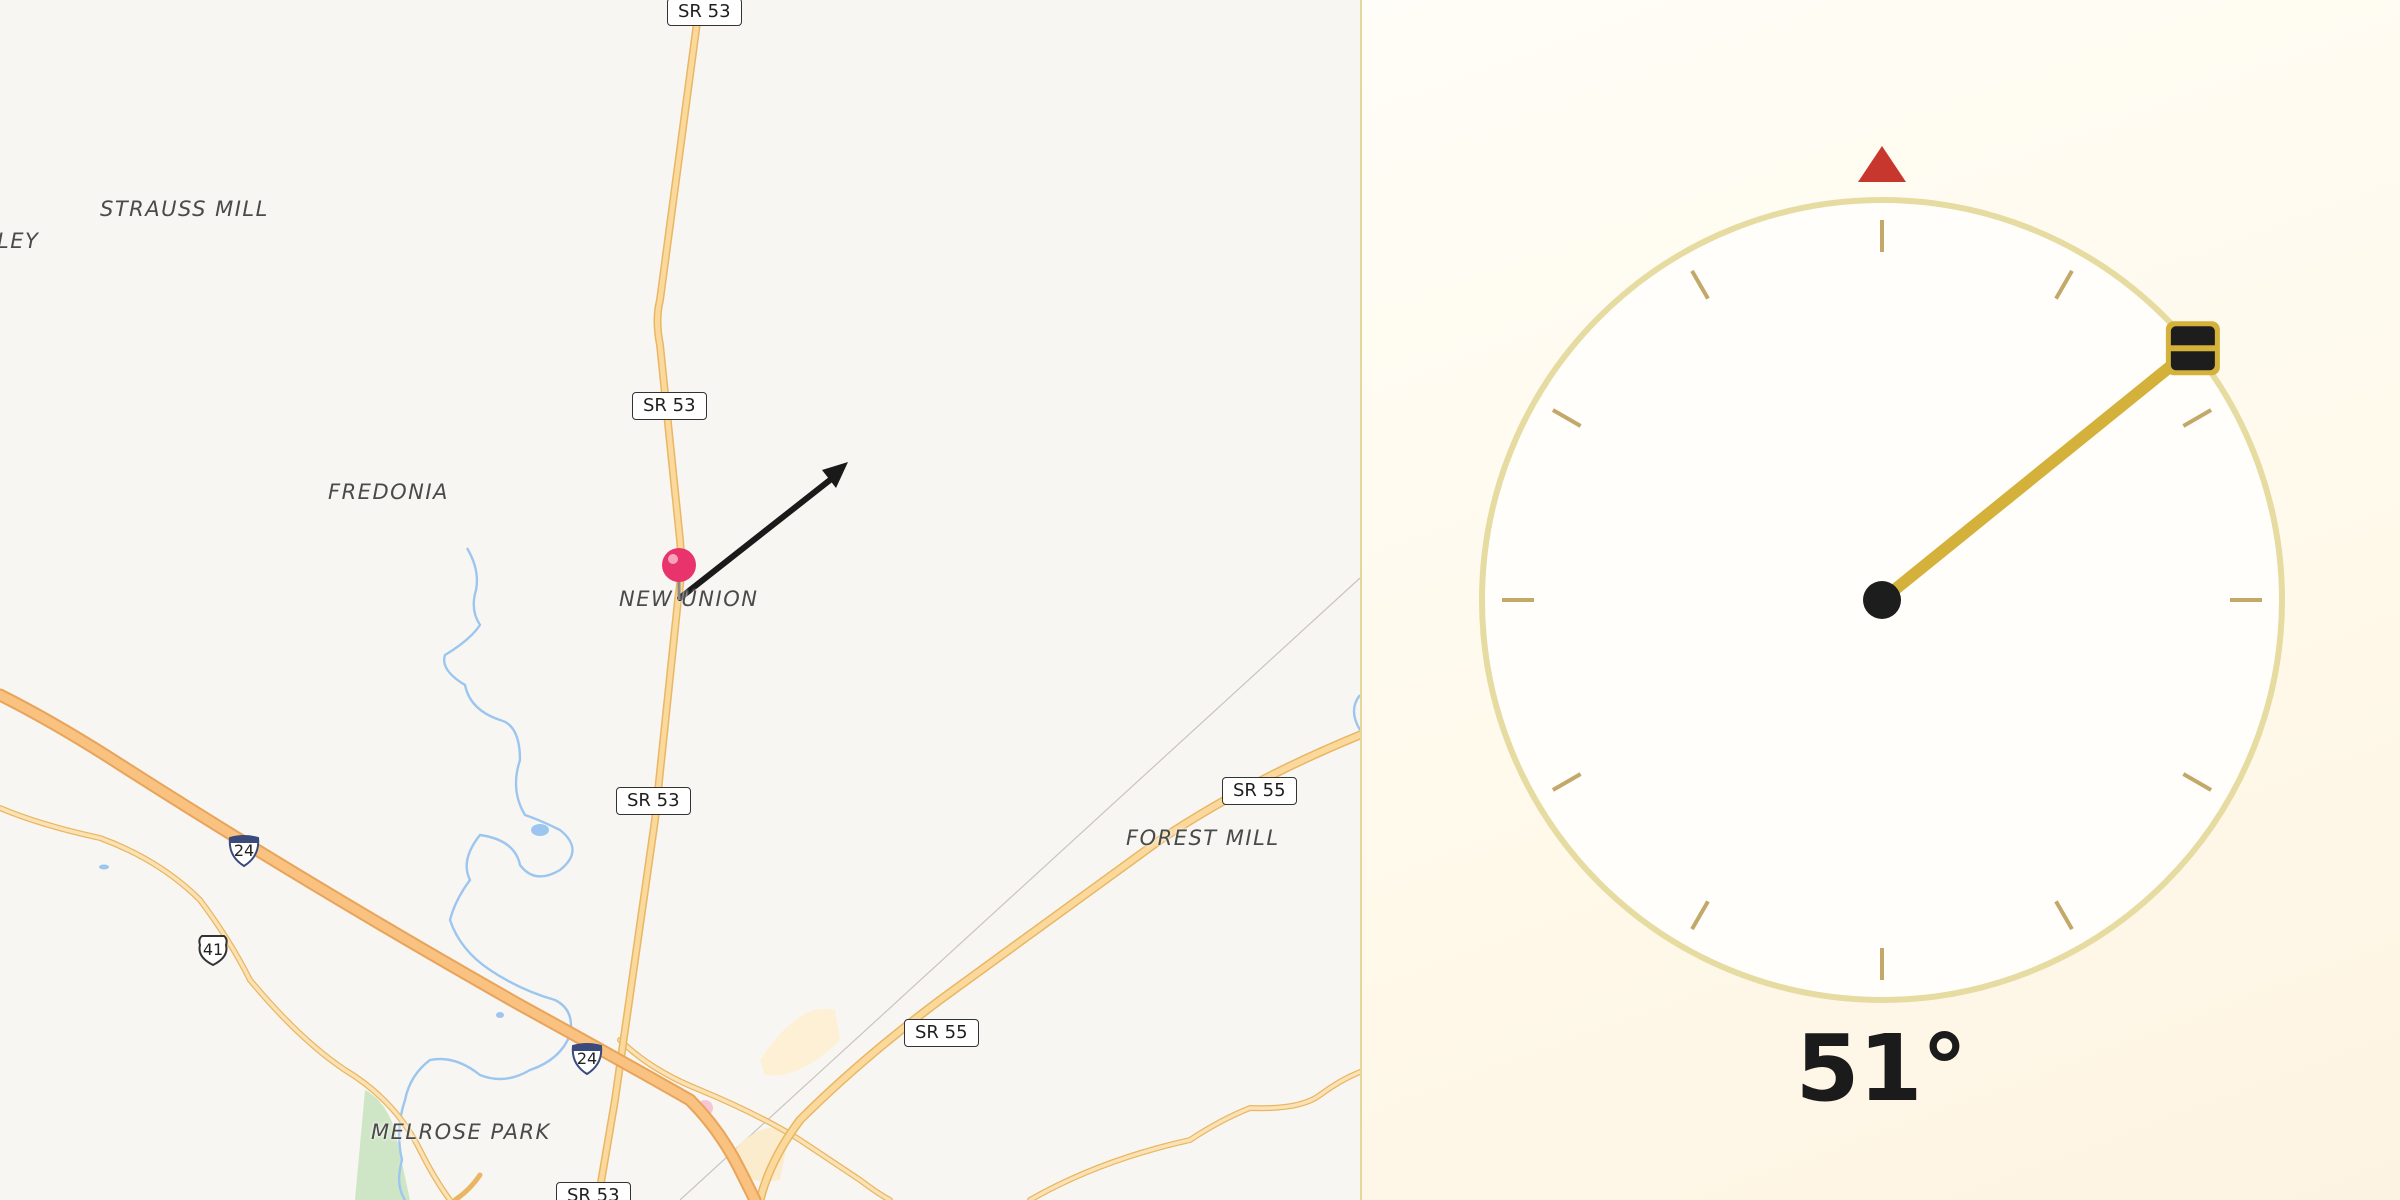 This screenshot has width=2400, height=1200. I want to click on compass-center-dot, so click(1882, 600).